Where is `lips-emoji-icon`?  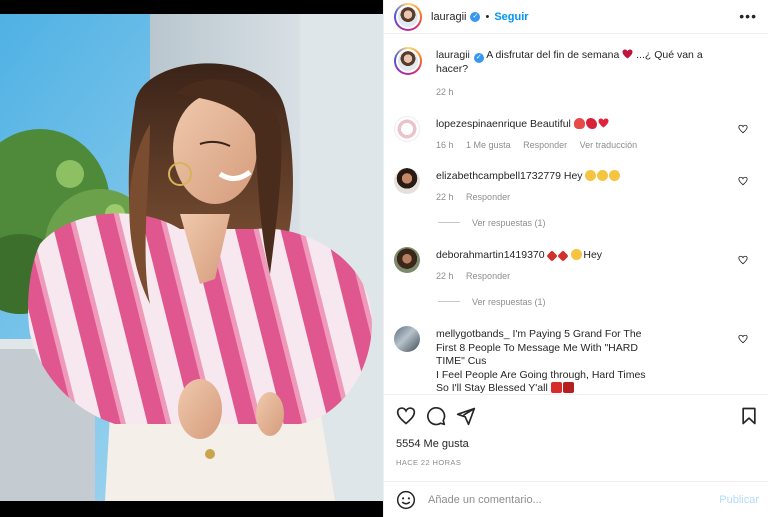 lips-emoji-icon is located at coordinates (591, 123).